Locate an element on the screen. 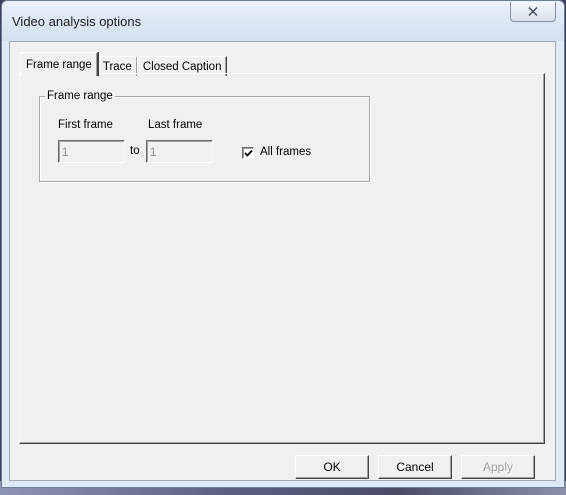  close-button is located at coordinates (533, 12).